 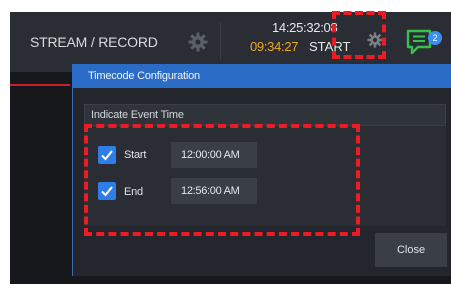 I want to click on stream-record-button: STREAM / RECORD, so click(x=94, y=42).